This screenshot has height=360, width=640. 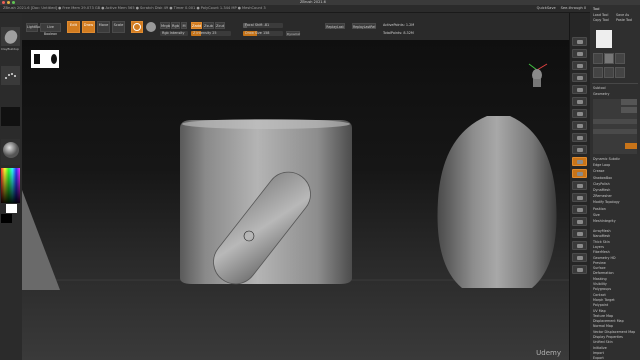 I want to click on sdiv-slider, so click(x=615, y=121).